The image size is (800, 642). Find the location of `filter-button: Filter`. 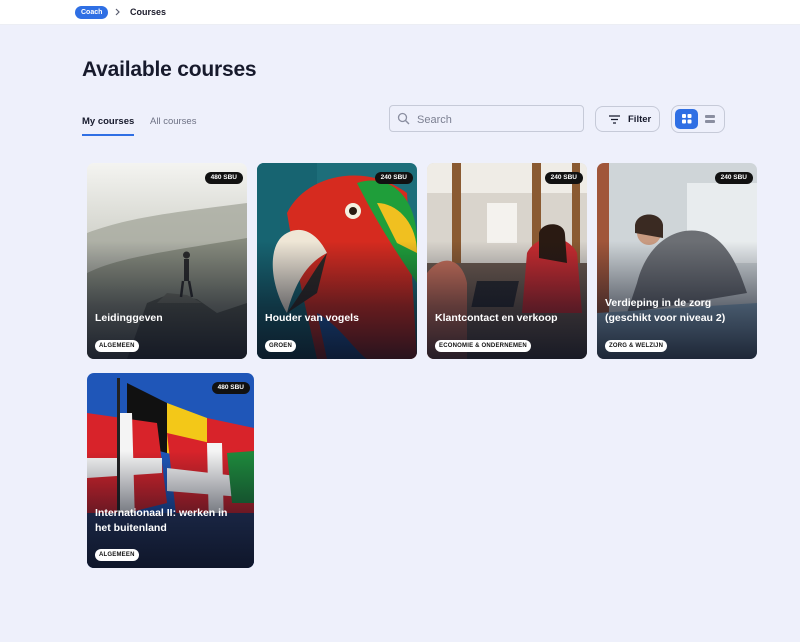

filter-button: Filter is located at coordinates (627, 119).